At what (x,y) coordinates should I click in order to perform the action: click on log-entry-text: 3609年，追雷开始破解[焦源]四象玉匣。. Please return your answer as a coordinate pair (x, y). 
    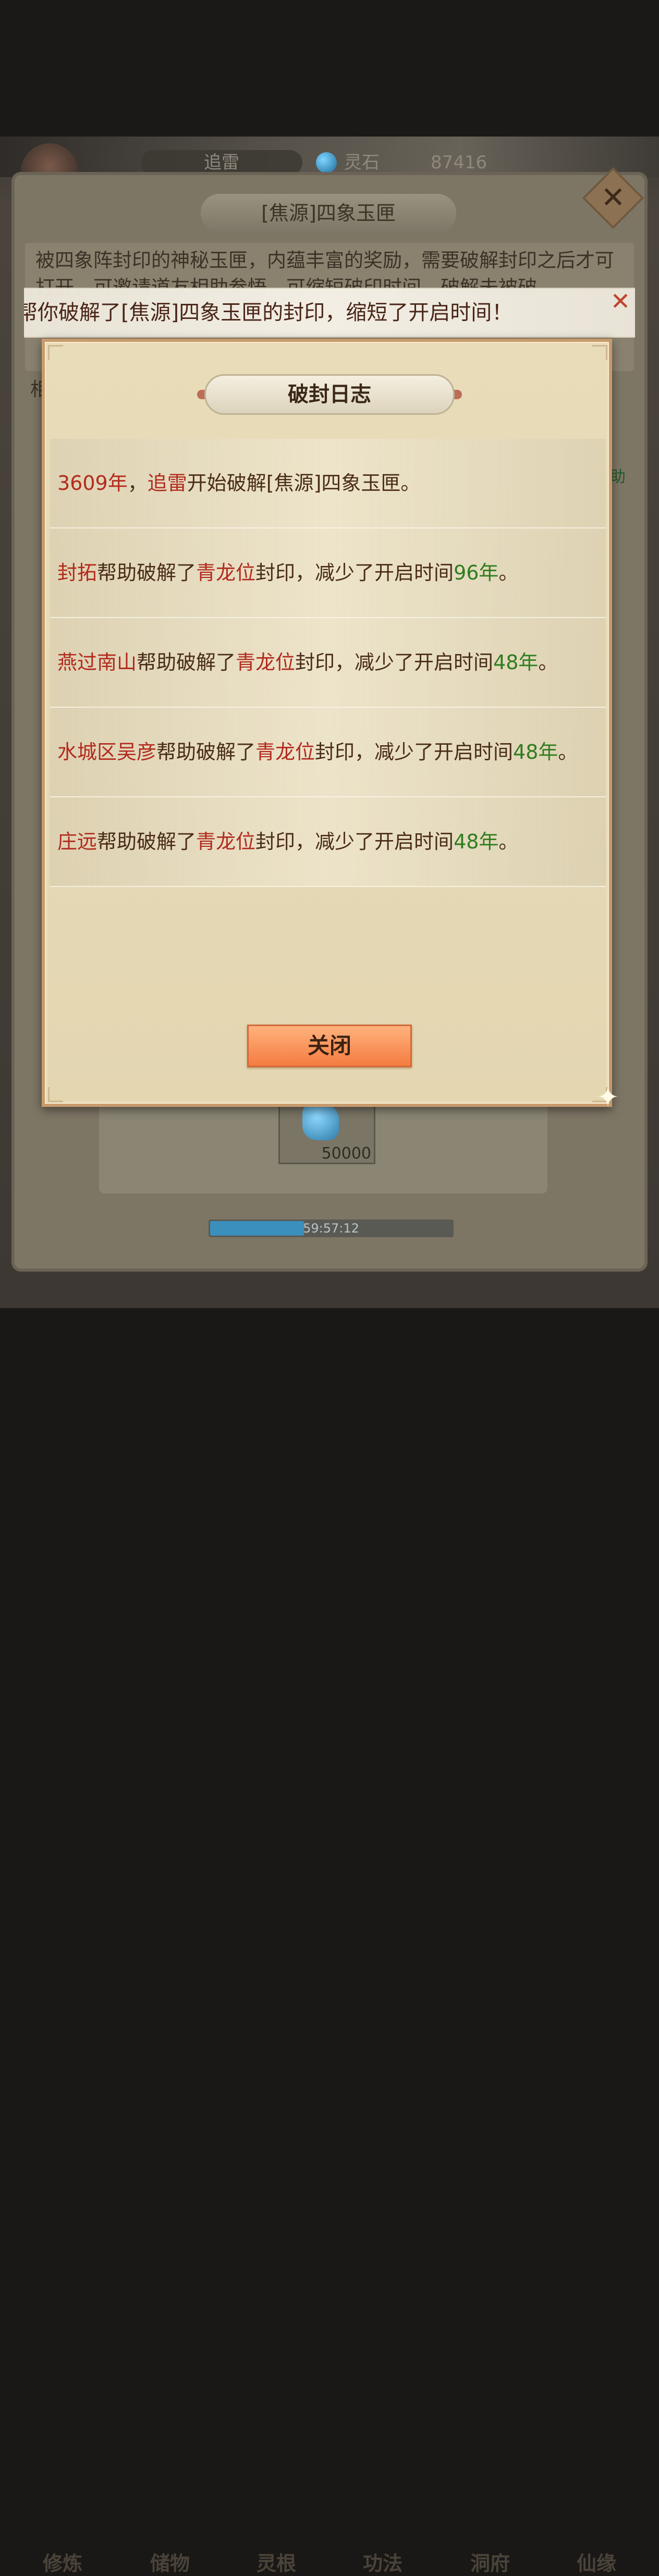
    Looking at the image, I should click on (329, 483).